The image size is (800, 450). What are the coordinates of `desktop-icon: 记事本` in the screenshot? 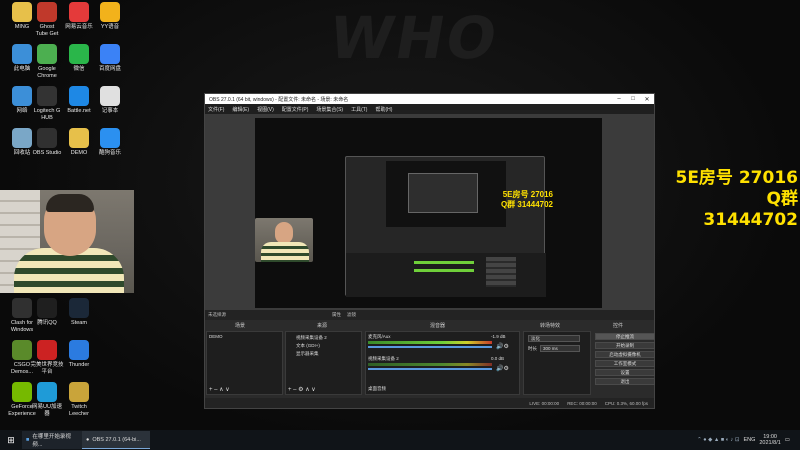 It's located at (110, 100).